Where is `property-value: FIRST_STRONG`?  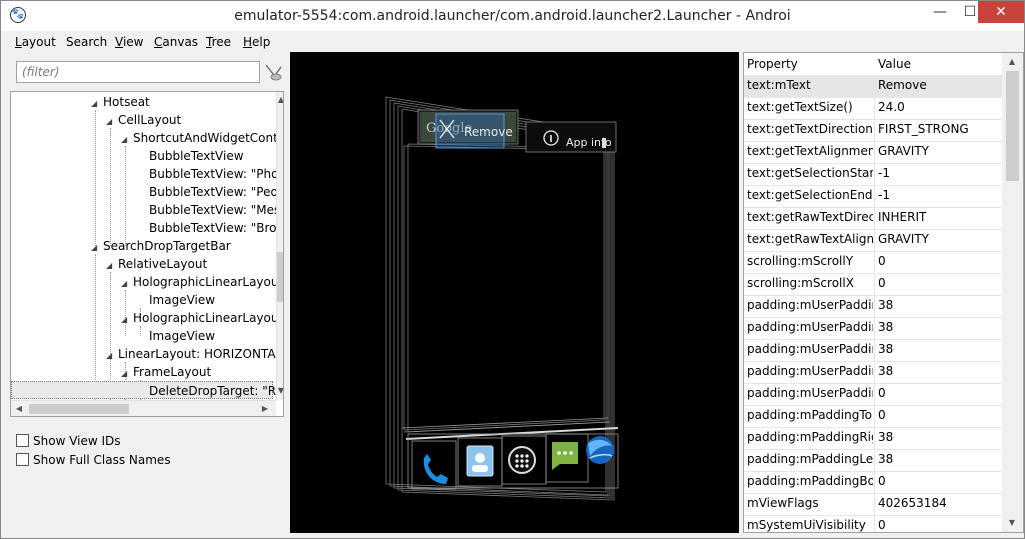 property-value: FIRST_STRONG is located at coordinates (923, 129).